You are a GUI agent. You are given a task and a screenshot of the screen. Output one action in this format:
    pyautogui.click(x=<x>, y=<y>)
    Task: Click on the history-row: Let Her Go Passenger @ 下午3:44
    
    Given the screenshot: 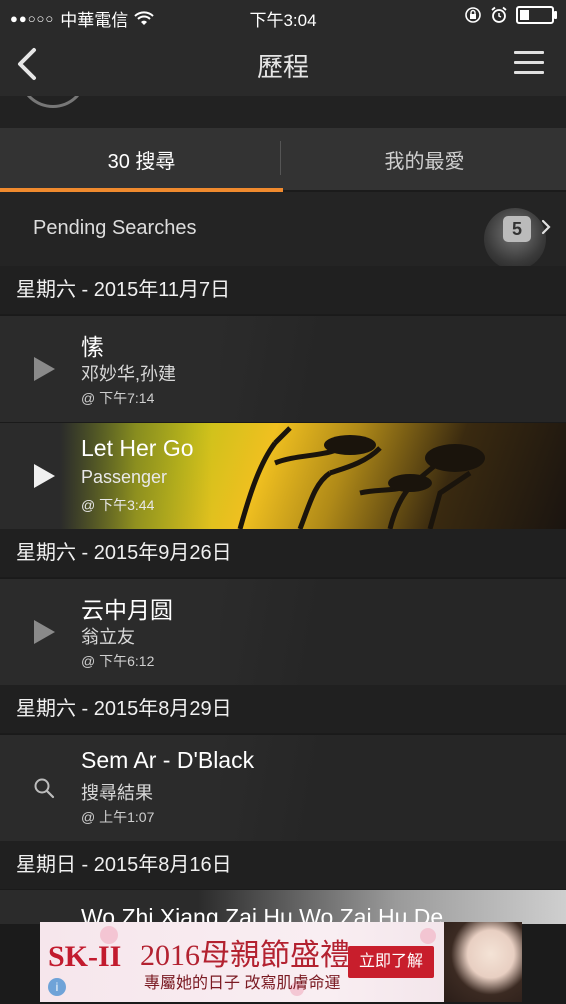 What is the action you would take?
    pyautogui.click(x=283, y=475)
    